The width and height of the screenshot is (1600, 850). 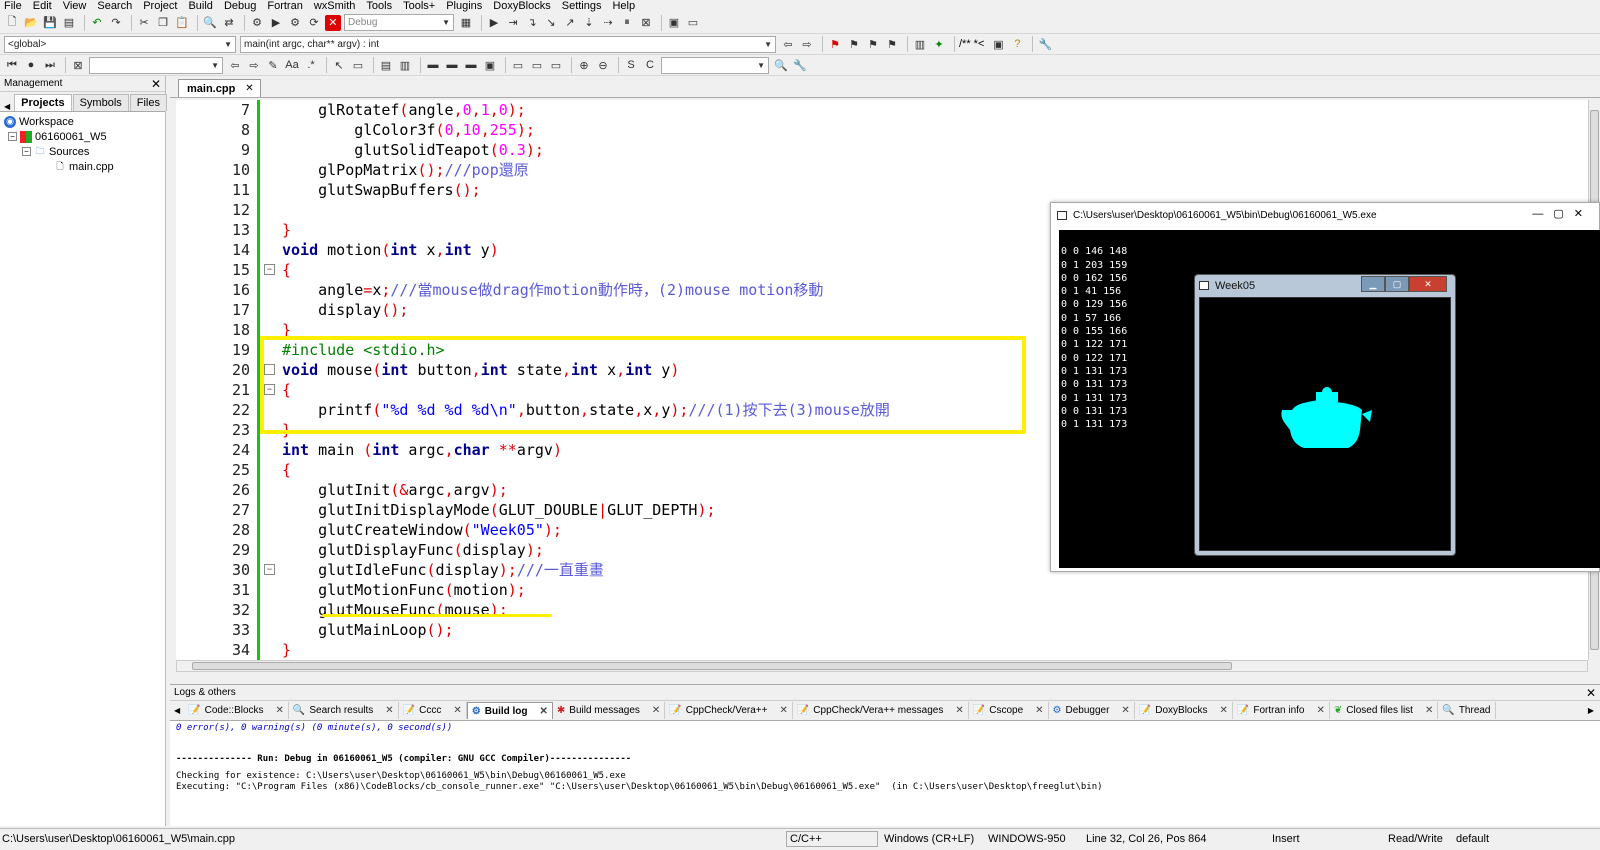 I want to click on save-all-icon: ▤, so click(x=69, y=23).